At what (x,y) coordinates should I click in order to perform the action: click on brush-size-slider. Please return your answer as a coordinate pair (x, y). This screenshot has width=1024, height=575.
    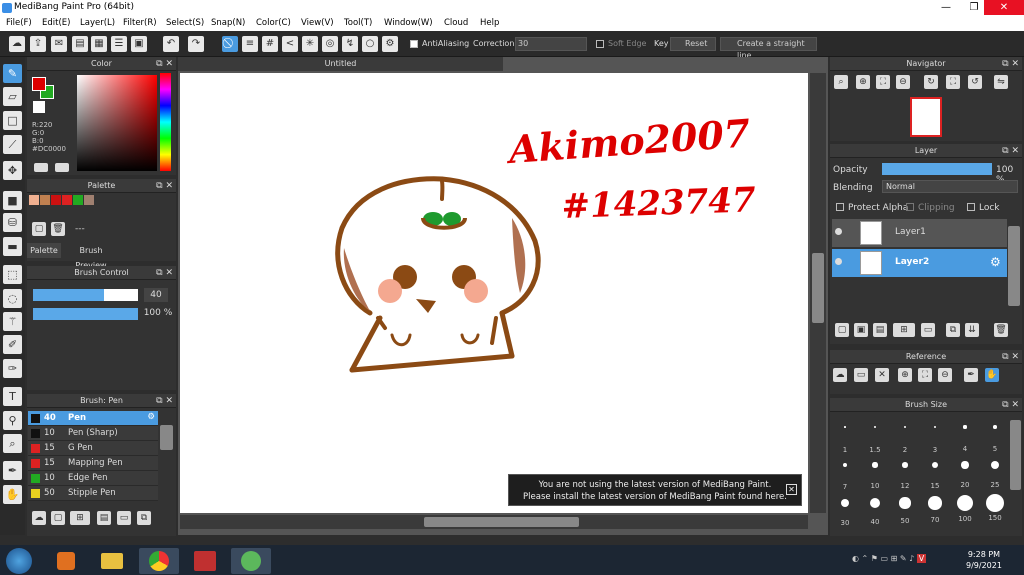
    Looking at the image, I should click on (85, 295).